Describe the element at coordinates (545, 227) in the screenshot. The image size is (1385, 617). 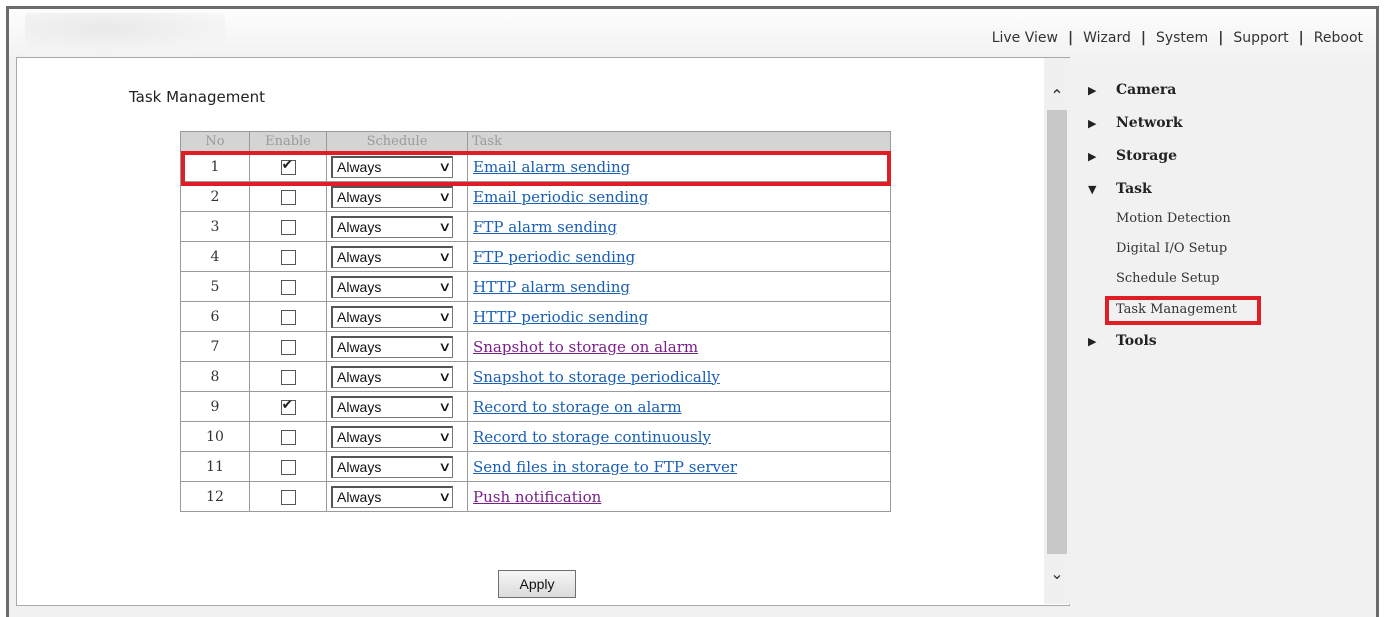
I see `task-link: FTP alarm sending` at that location.